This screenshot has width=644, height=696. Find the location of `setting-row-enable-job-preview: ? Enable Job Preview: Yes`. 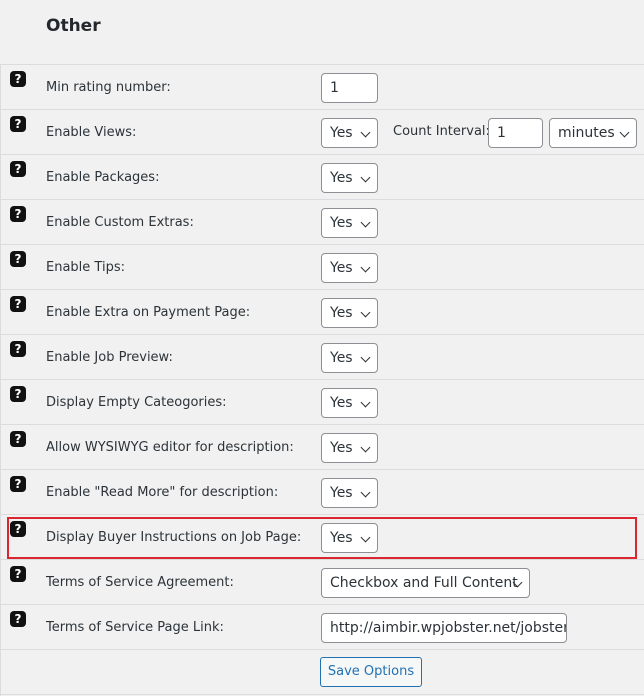

setting-row-enable-job-preview: ? Enable Job Preview: Yes is located at coordinates (322, 357).